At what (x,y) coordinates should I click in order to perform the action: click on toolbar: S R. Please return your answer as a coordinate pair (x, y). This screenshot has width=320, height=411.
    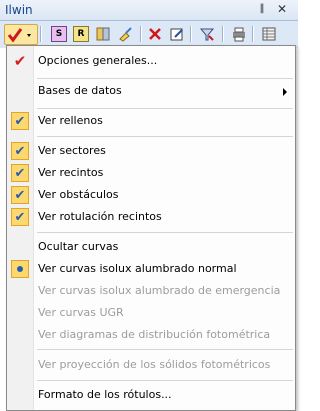
    Looking at the image, I should click on (149, 34).